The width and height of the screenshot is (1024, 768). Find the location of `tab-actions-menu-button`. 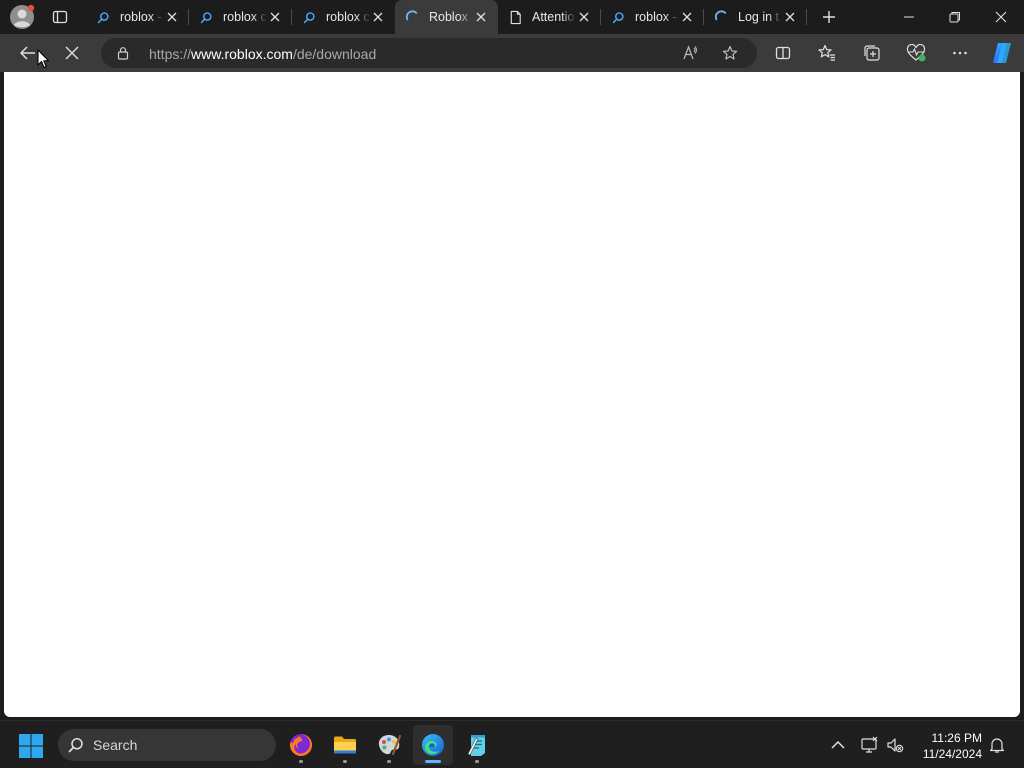

tab-actions-menu-button is located at coordinates (60, 17).